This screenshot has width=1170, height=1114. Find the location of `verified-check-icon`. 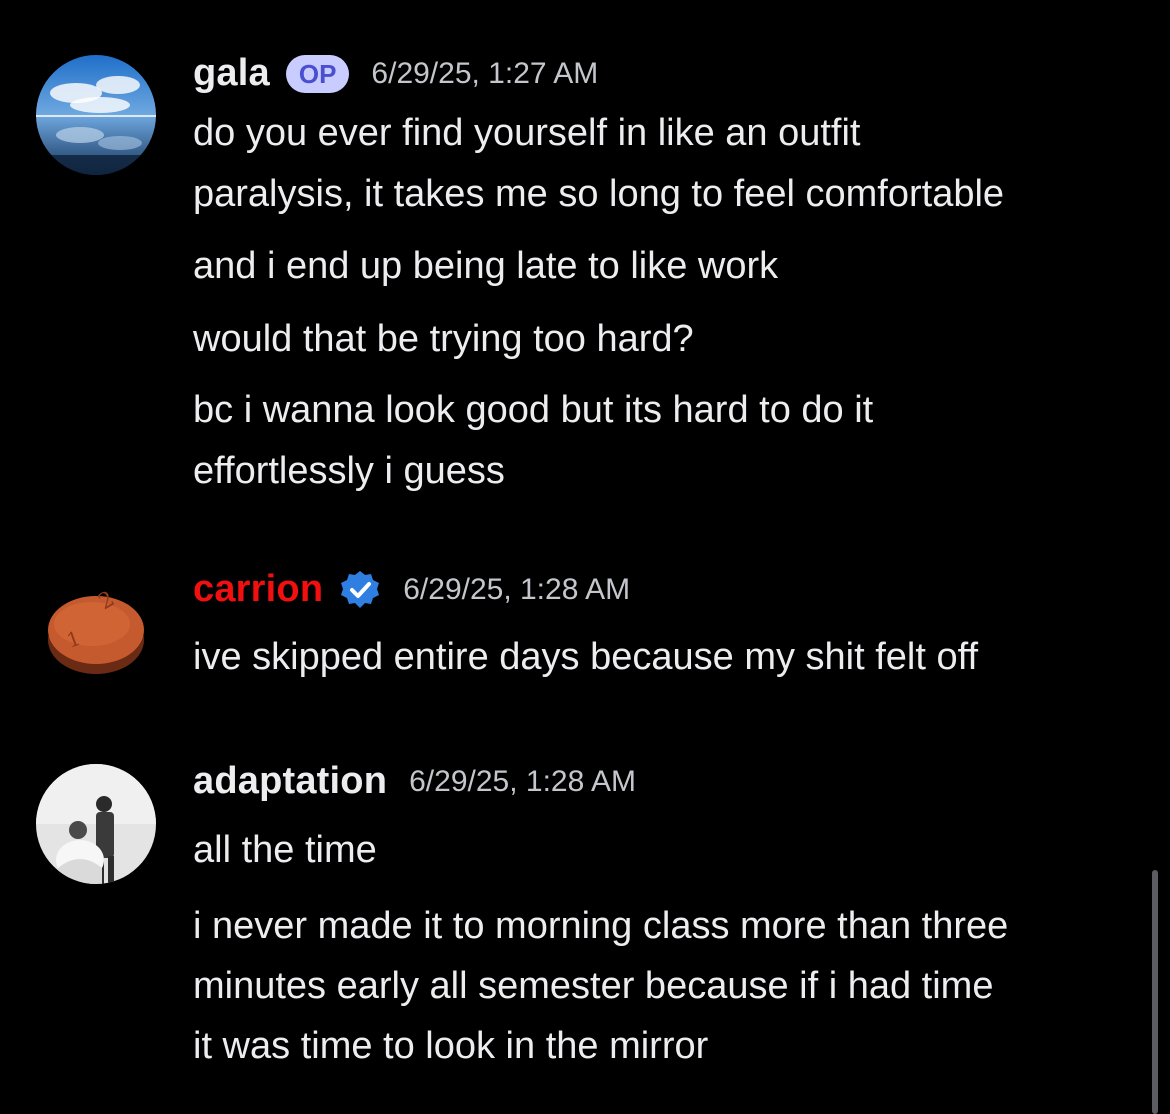

verified-check-icon is located at coordinates (360, 590).